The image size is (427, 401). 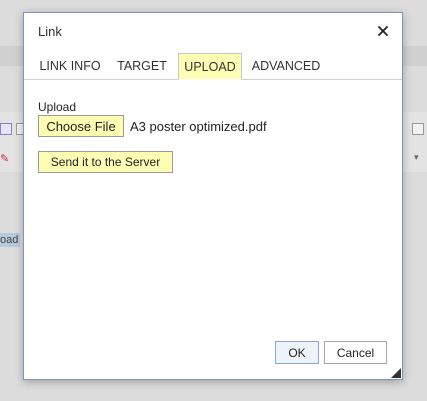 What do you see at coordinates (213, 32) in the screenshot?
I see `dialog-titlebar: Link` at bounding box center [213, 32].